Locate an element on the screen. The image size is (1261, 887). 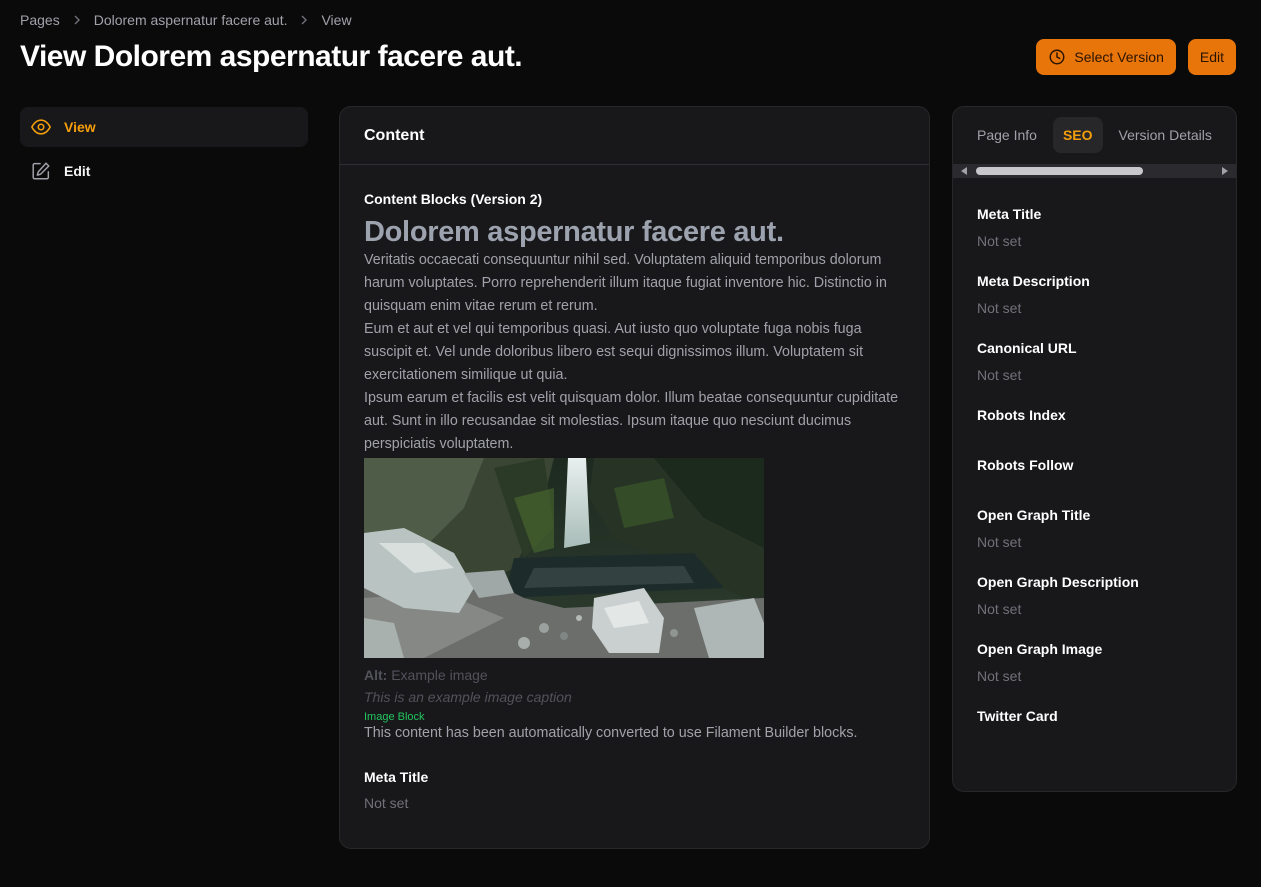
tab-version-details: Version Details is located at coordinates (1165, 135).